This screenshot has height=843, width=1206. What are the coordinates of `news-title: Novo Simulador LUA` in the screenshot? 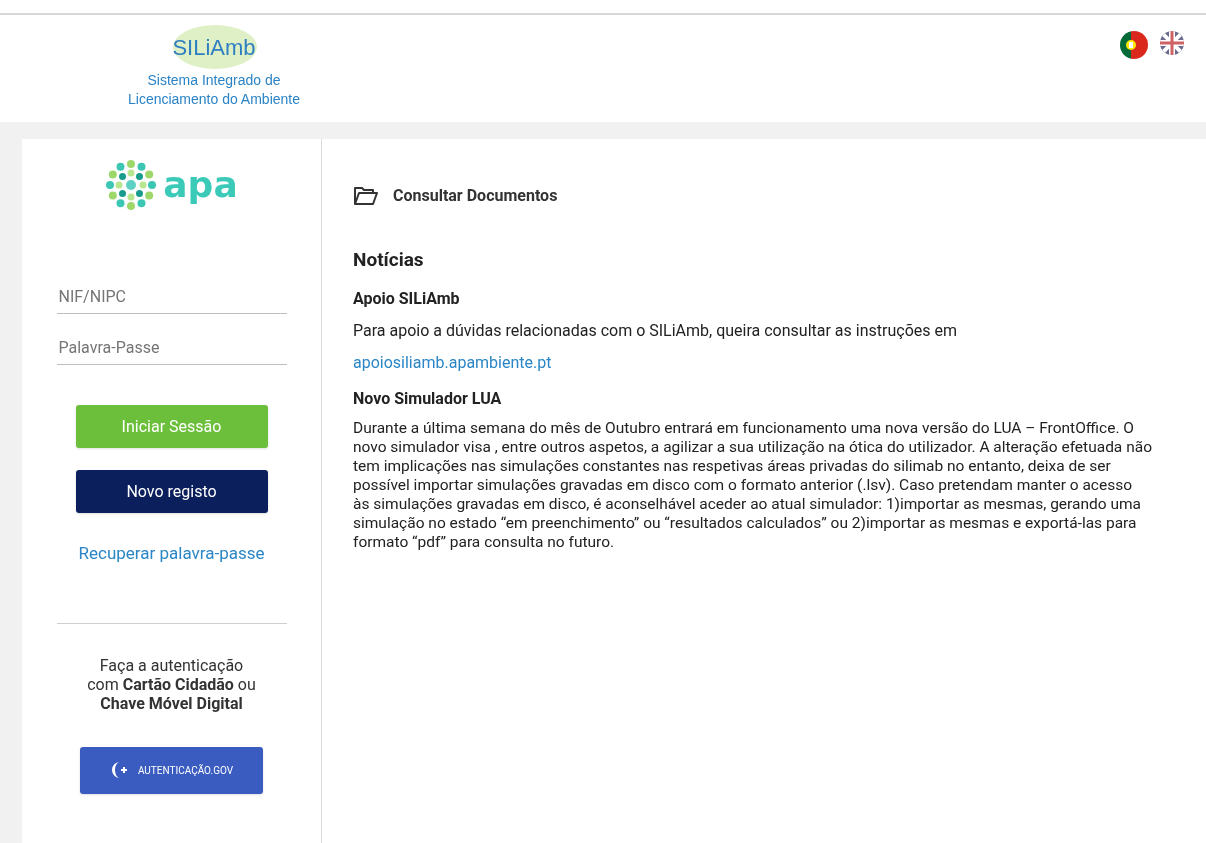 It's located at (428, 398).